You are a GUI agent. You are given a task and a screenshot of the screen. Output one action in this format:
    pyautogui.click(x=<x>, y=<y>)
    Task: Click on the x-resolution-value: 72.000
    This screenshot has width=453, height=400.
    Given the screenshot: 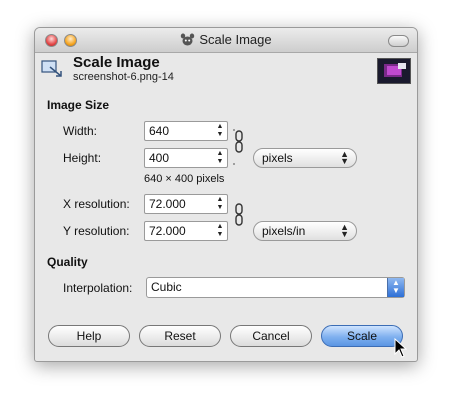 What is the action you would take?
    pyautogui.click(x=167, y=204)
    